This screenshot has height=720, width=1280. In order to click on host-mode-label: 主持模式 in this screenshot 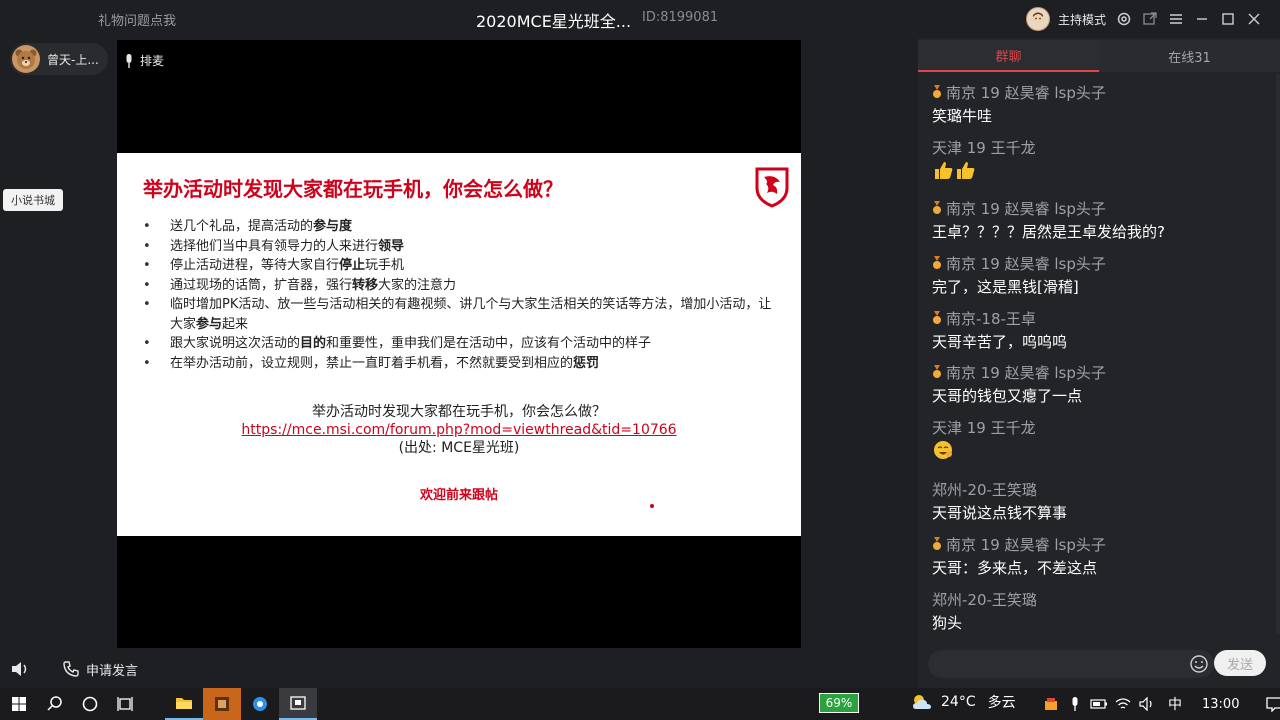, I will do `click(1082, 19)`.